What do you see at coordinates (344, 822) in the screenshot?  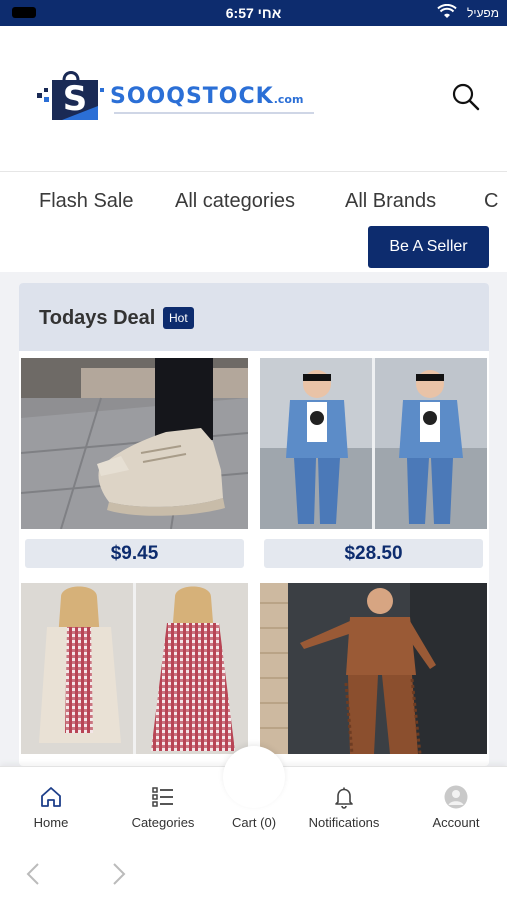 I see `tab-label: Notifications` at bounding box center [344, 822].